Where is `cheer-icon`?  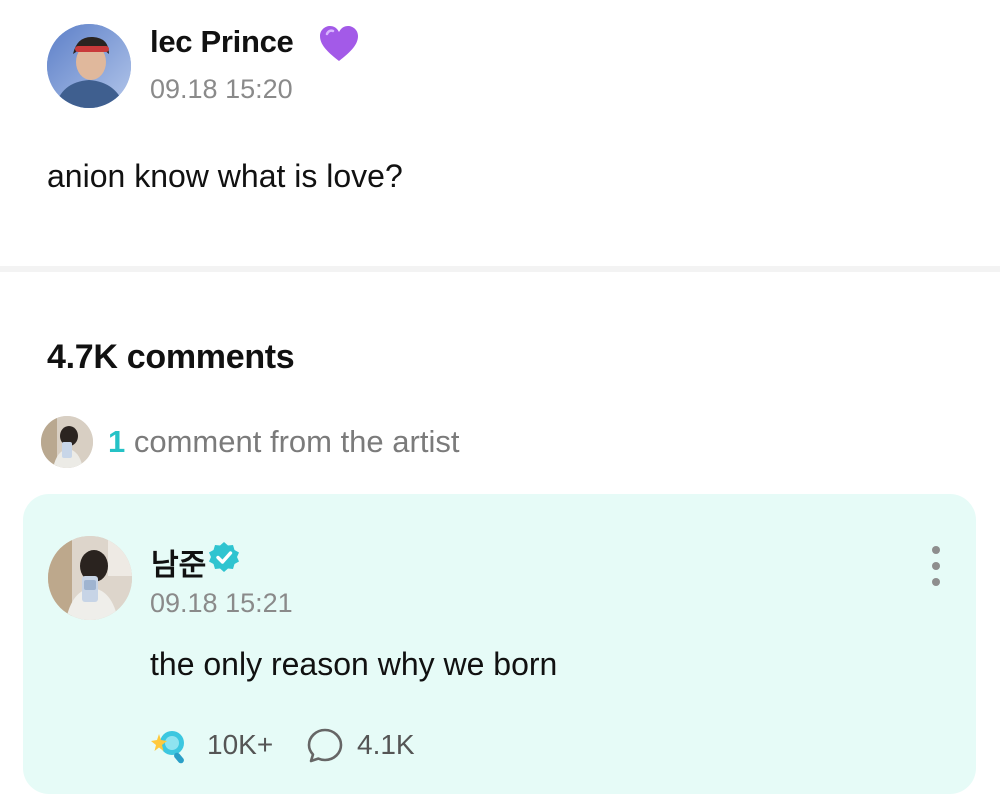 cheer-icon is located at coordinates (171, 746).